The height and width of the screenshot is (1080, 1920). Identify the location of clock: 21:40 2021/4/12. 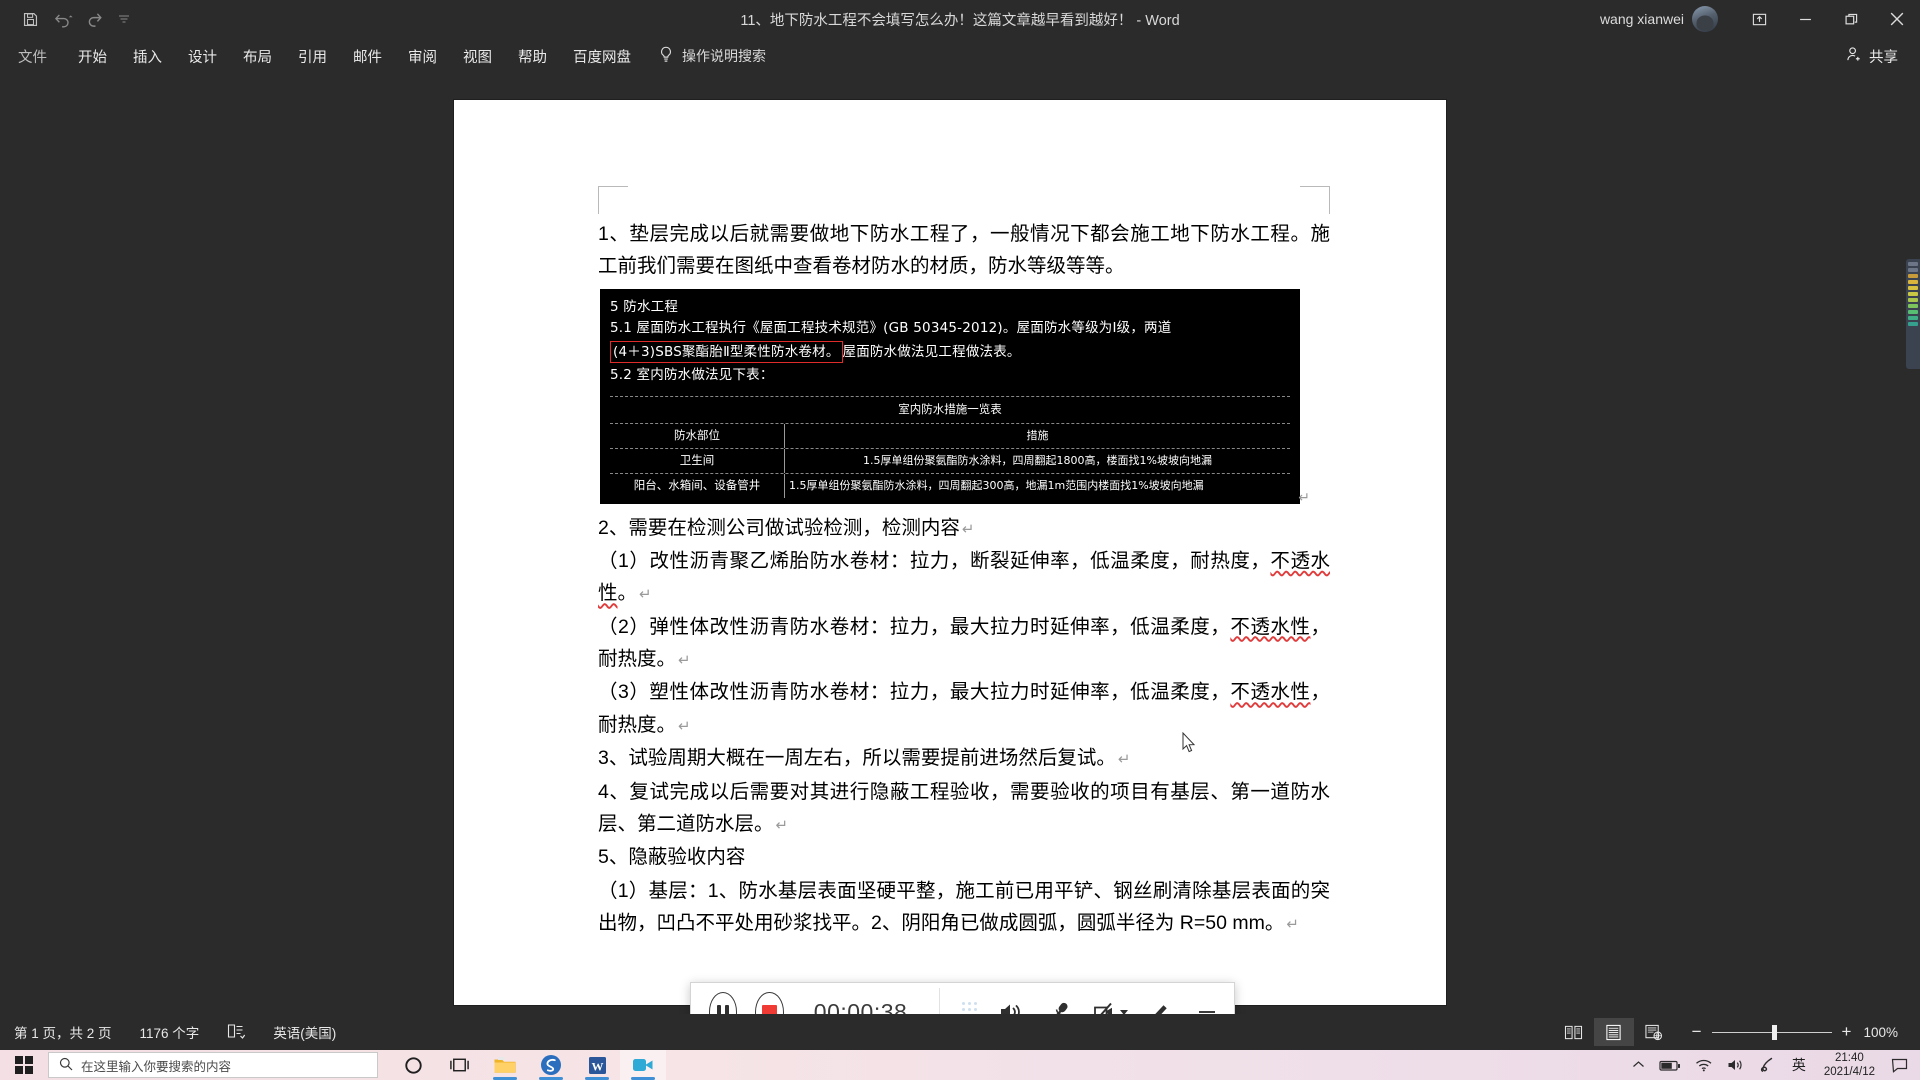
(1849, 1065).